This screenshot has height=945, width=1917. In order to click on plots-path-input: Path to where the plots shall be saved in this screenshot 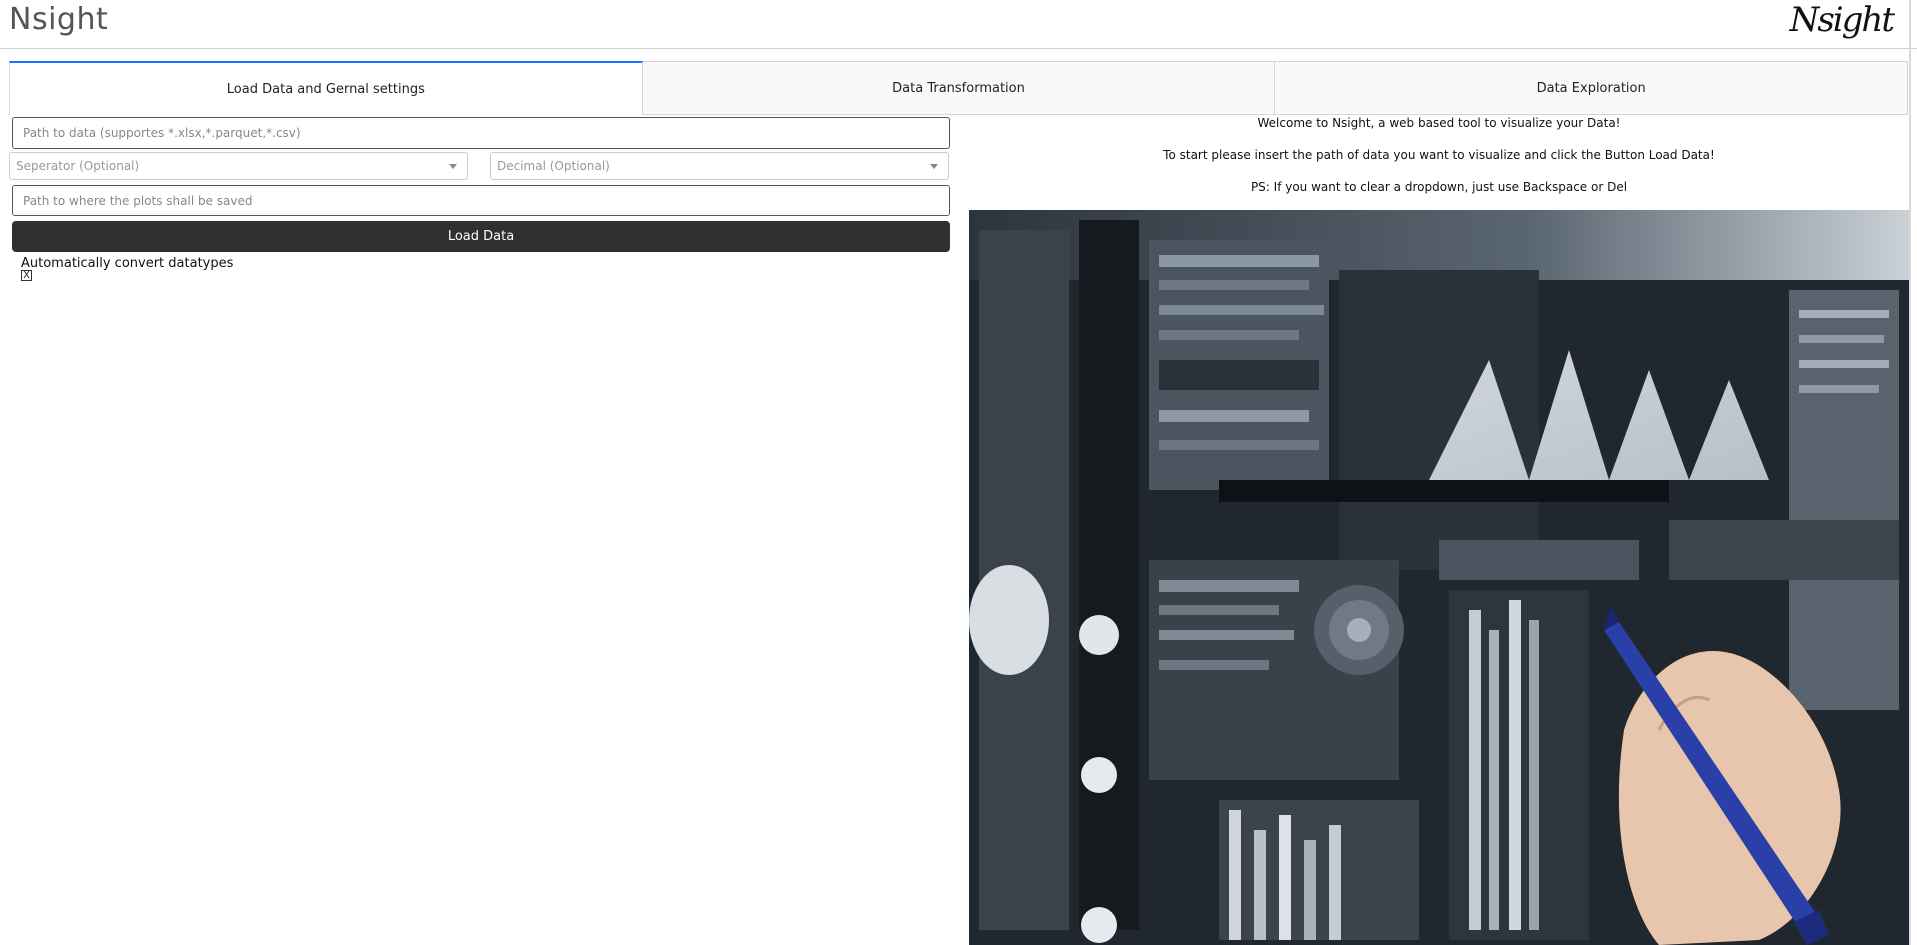, I will do `click(481, 200)`.